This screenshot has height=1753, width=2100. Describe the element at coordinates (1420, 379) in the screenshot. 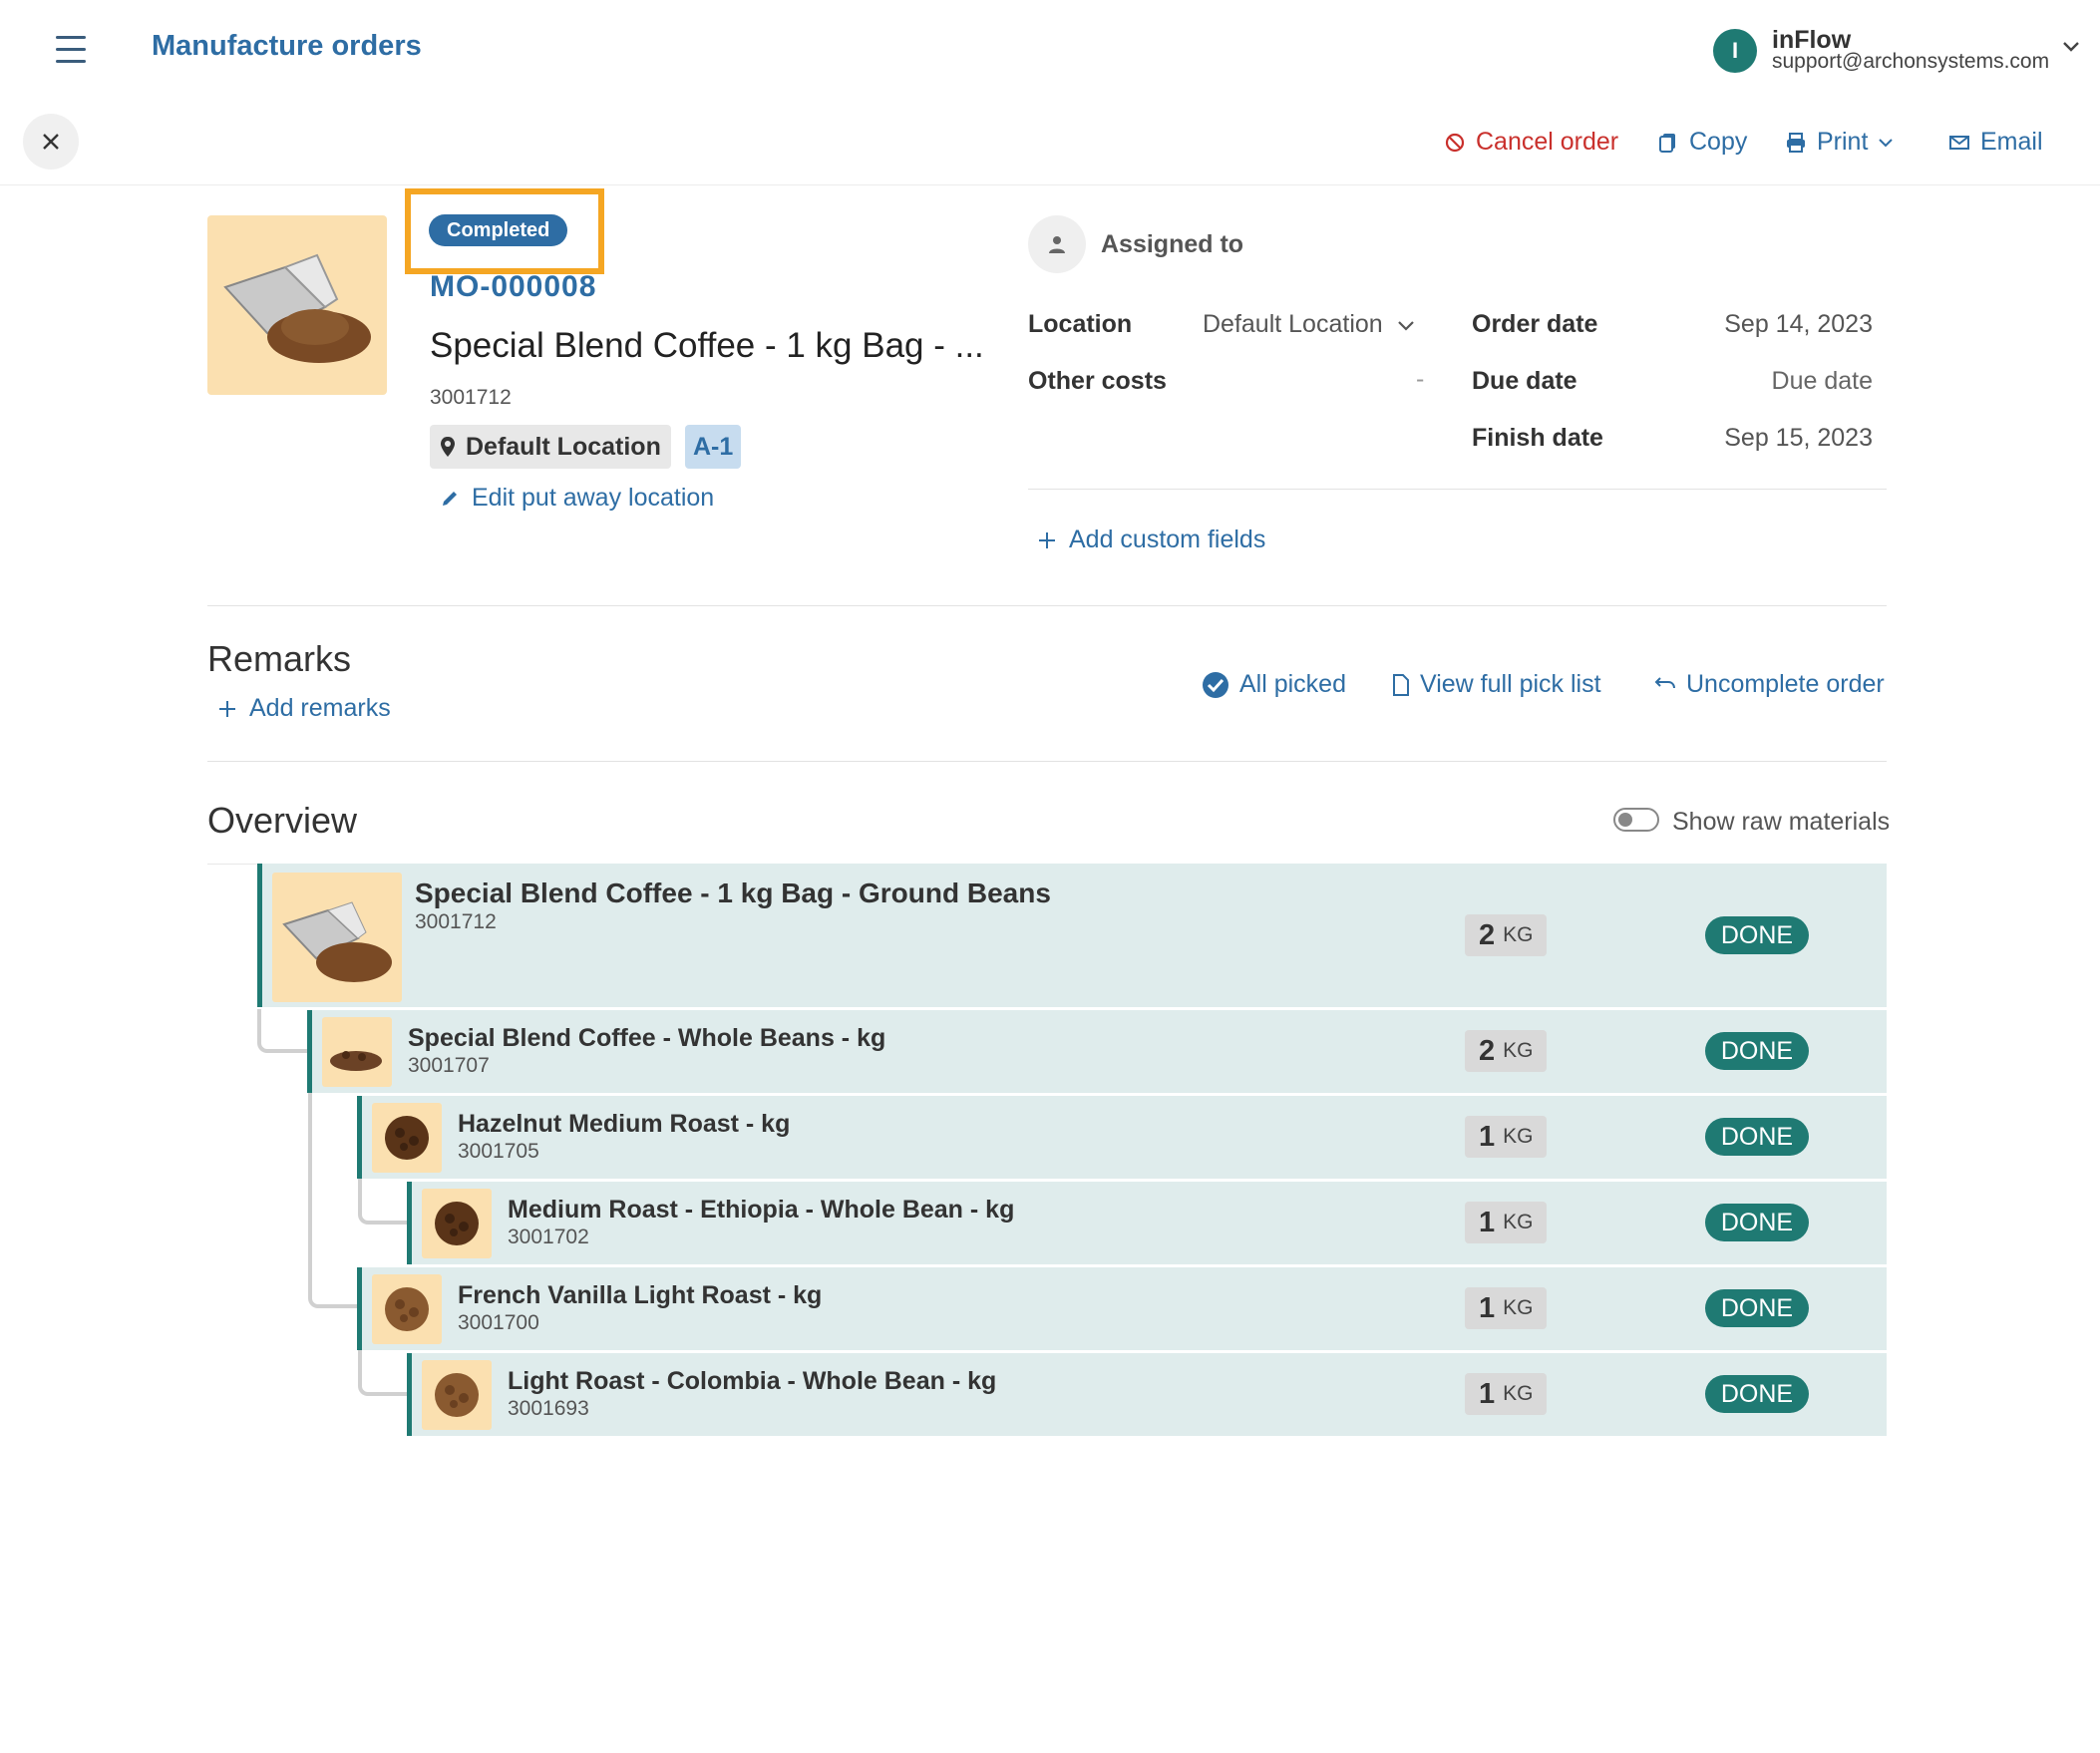

I see `other-costs-value: -` at that location.